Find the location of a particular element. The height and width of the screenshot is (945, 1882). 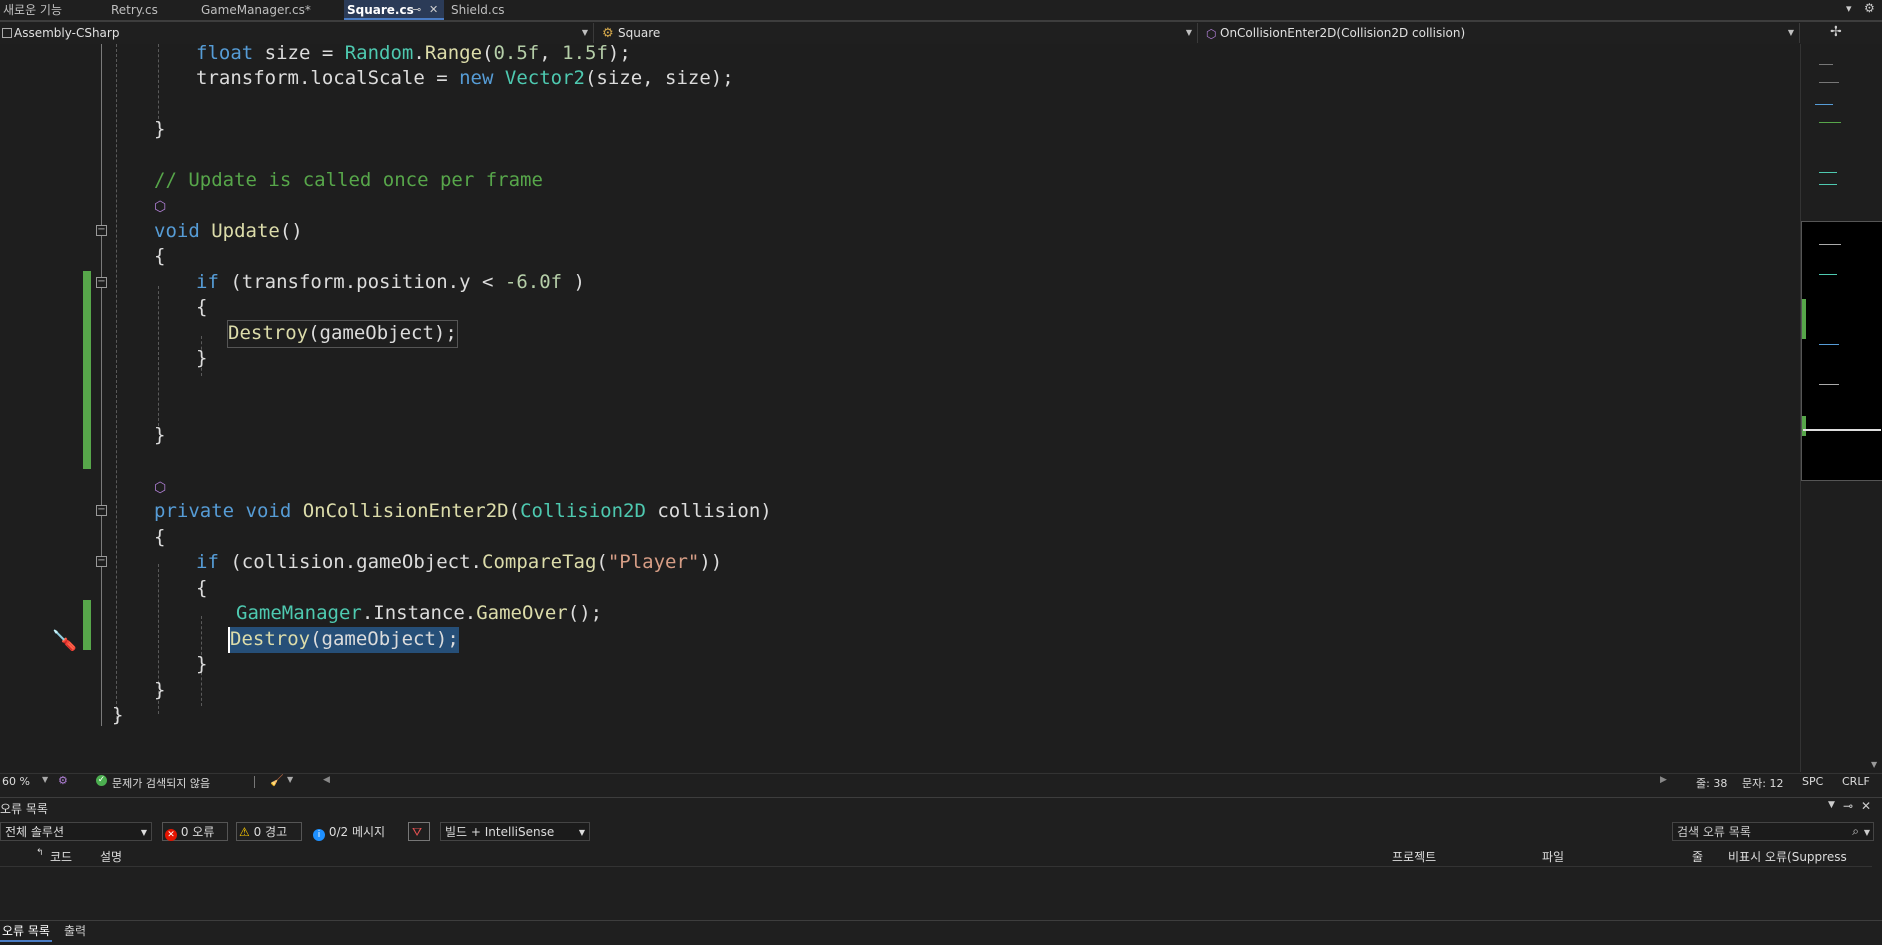

issues-status: 문제가 검색되지 않음 is located at coordinates (161, 783).